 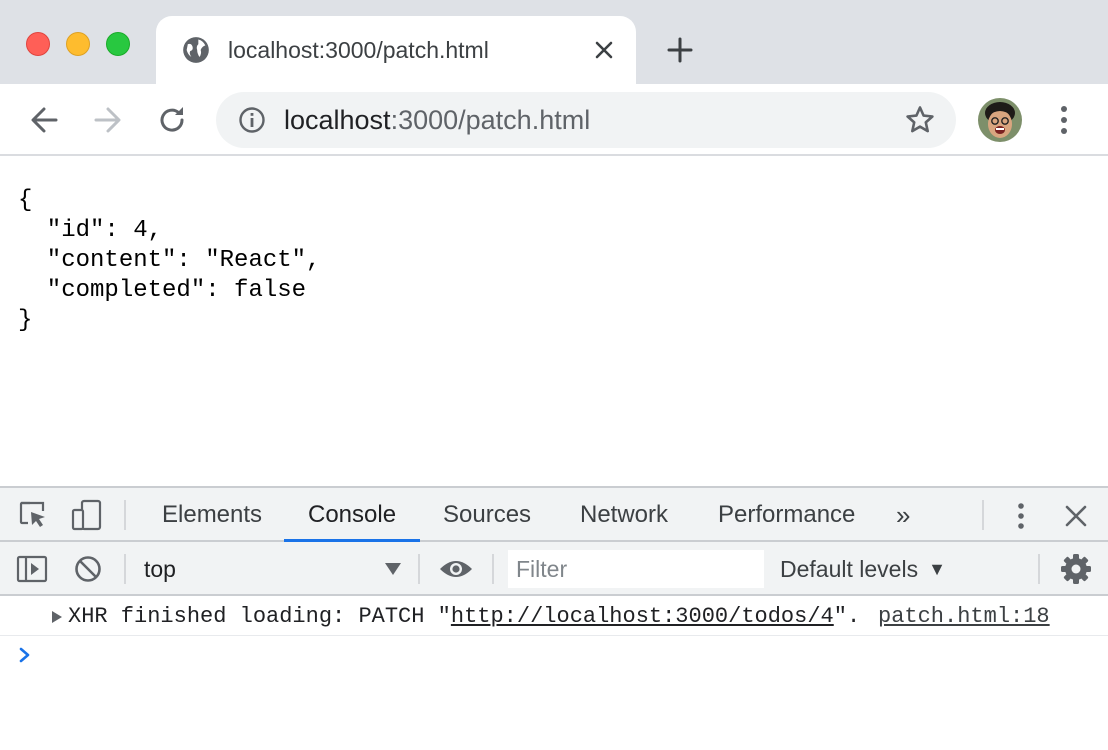 What do you see at coordinates (636, 569) in the screenshot?
I see `filter-input` at bounding box center [636, 569].